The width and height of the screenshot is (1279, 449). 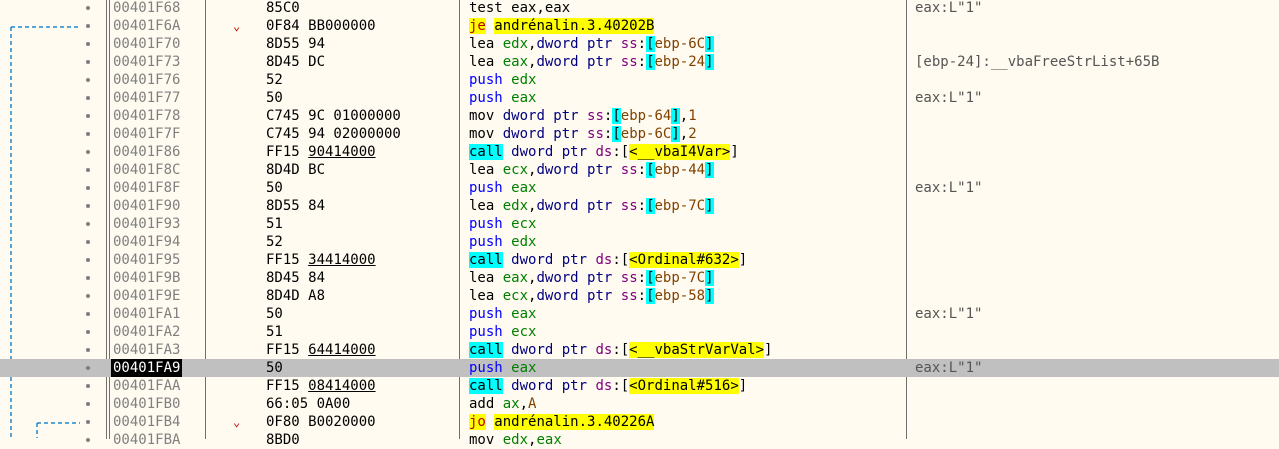 I want to click on bytes-cell: 52, so click(x=274, y=242).